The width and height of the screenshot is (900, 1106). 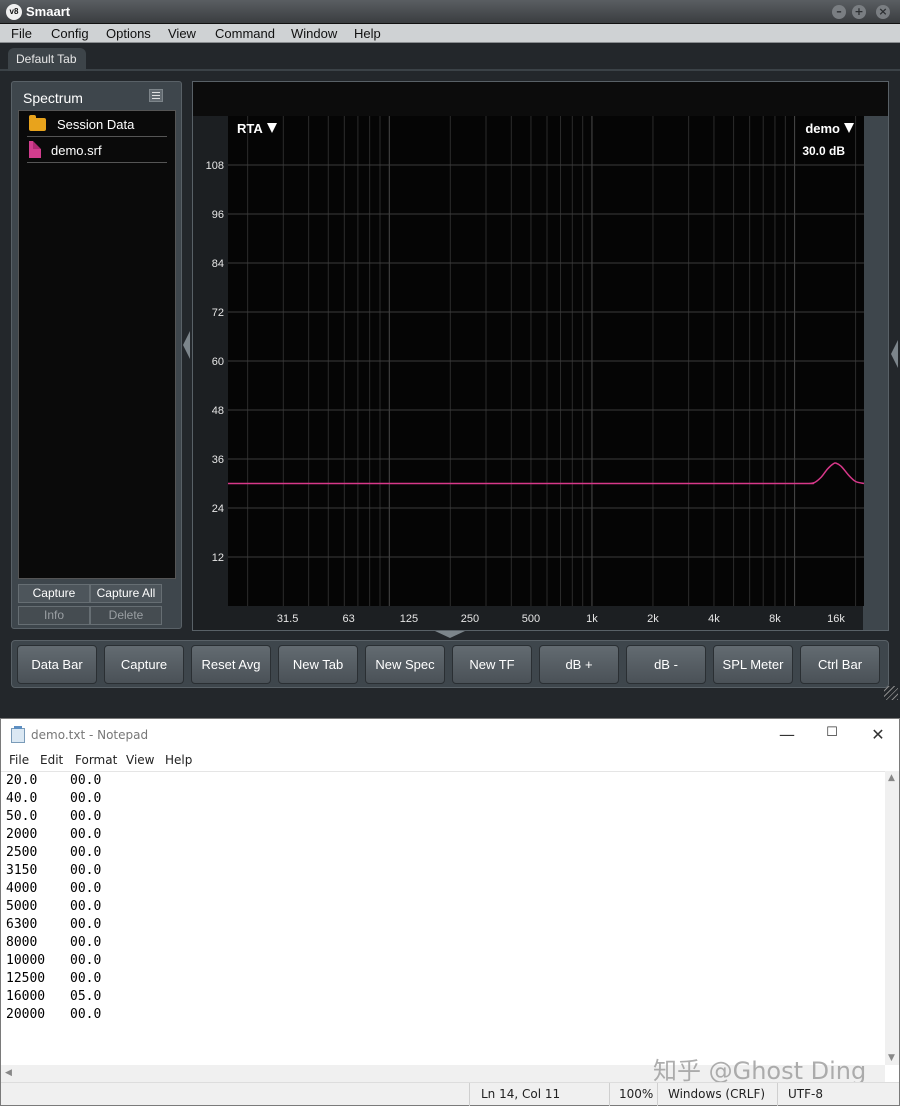 What do you see at coordinates (51, 760) in the screenshot?
I see `menu-edit: Edit` at bounding box center [51, 760].